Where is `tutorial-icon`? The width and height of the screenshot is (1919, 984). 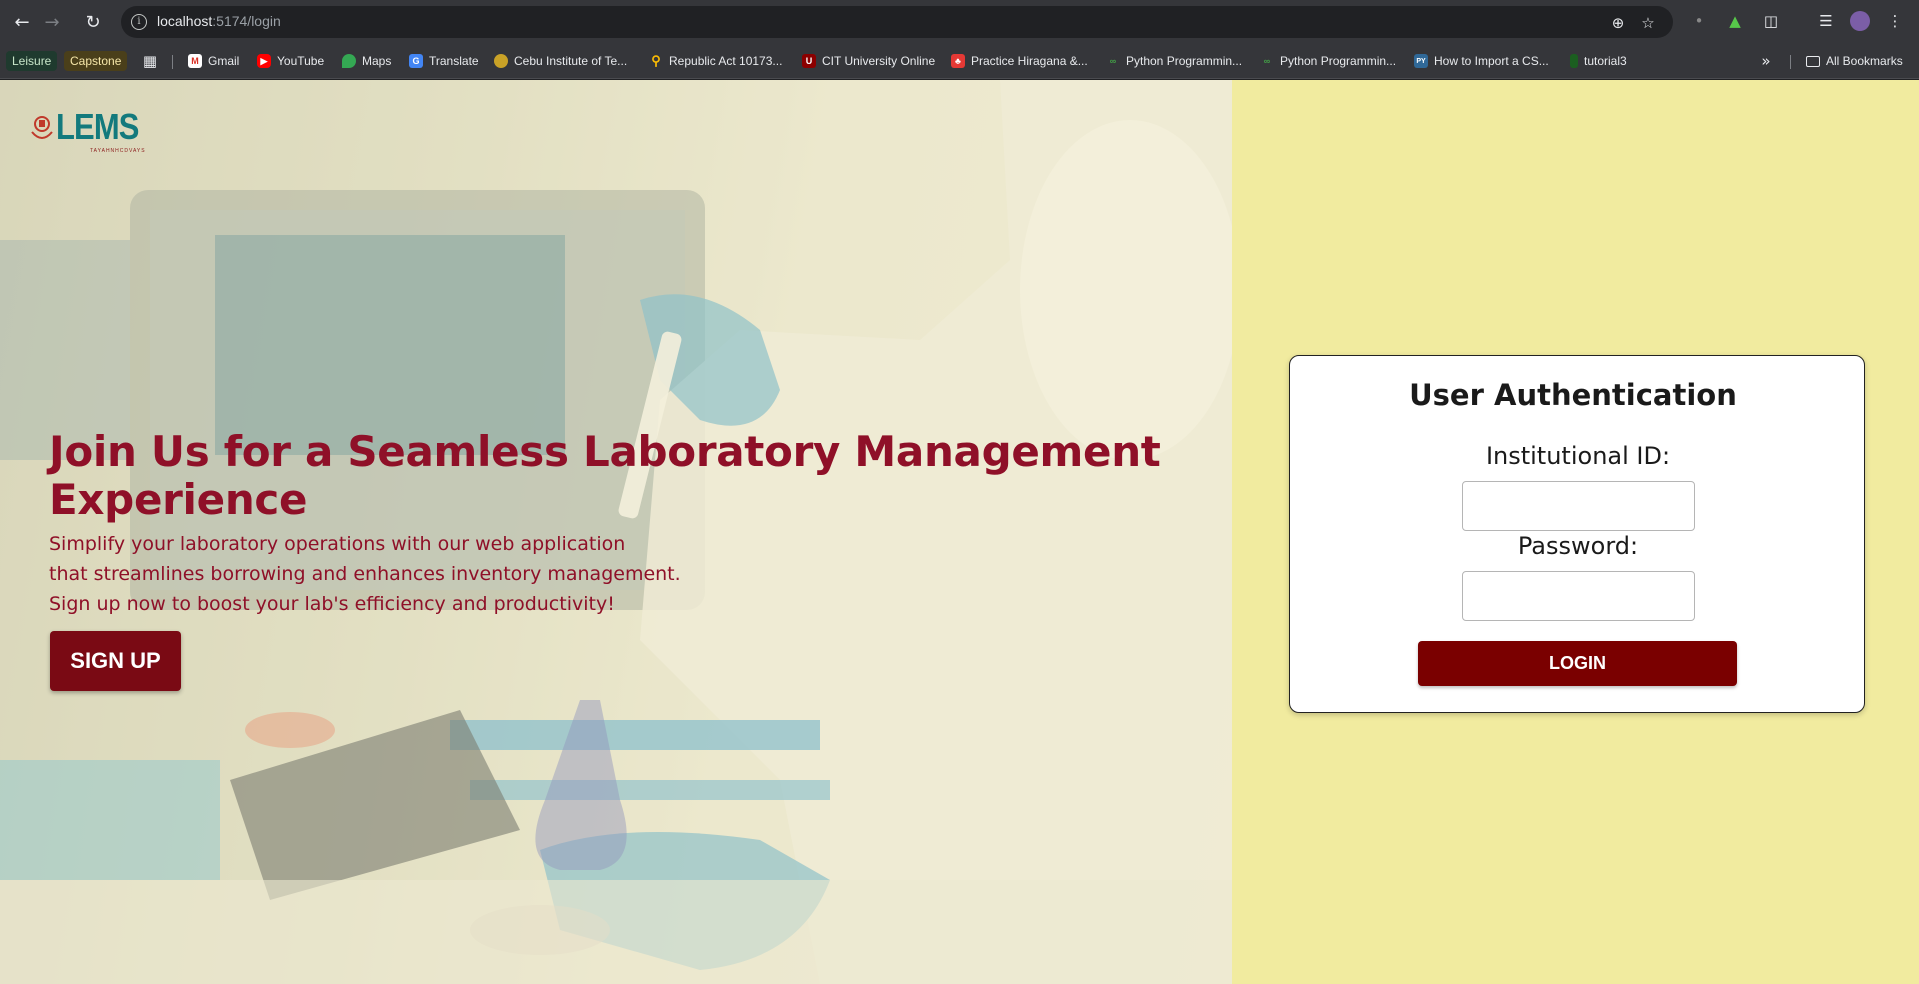 tutorial-icon is located at coordinates (1574, 61).